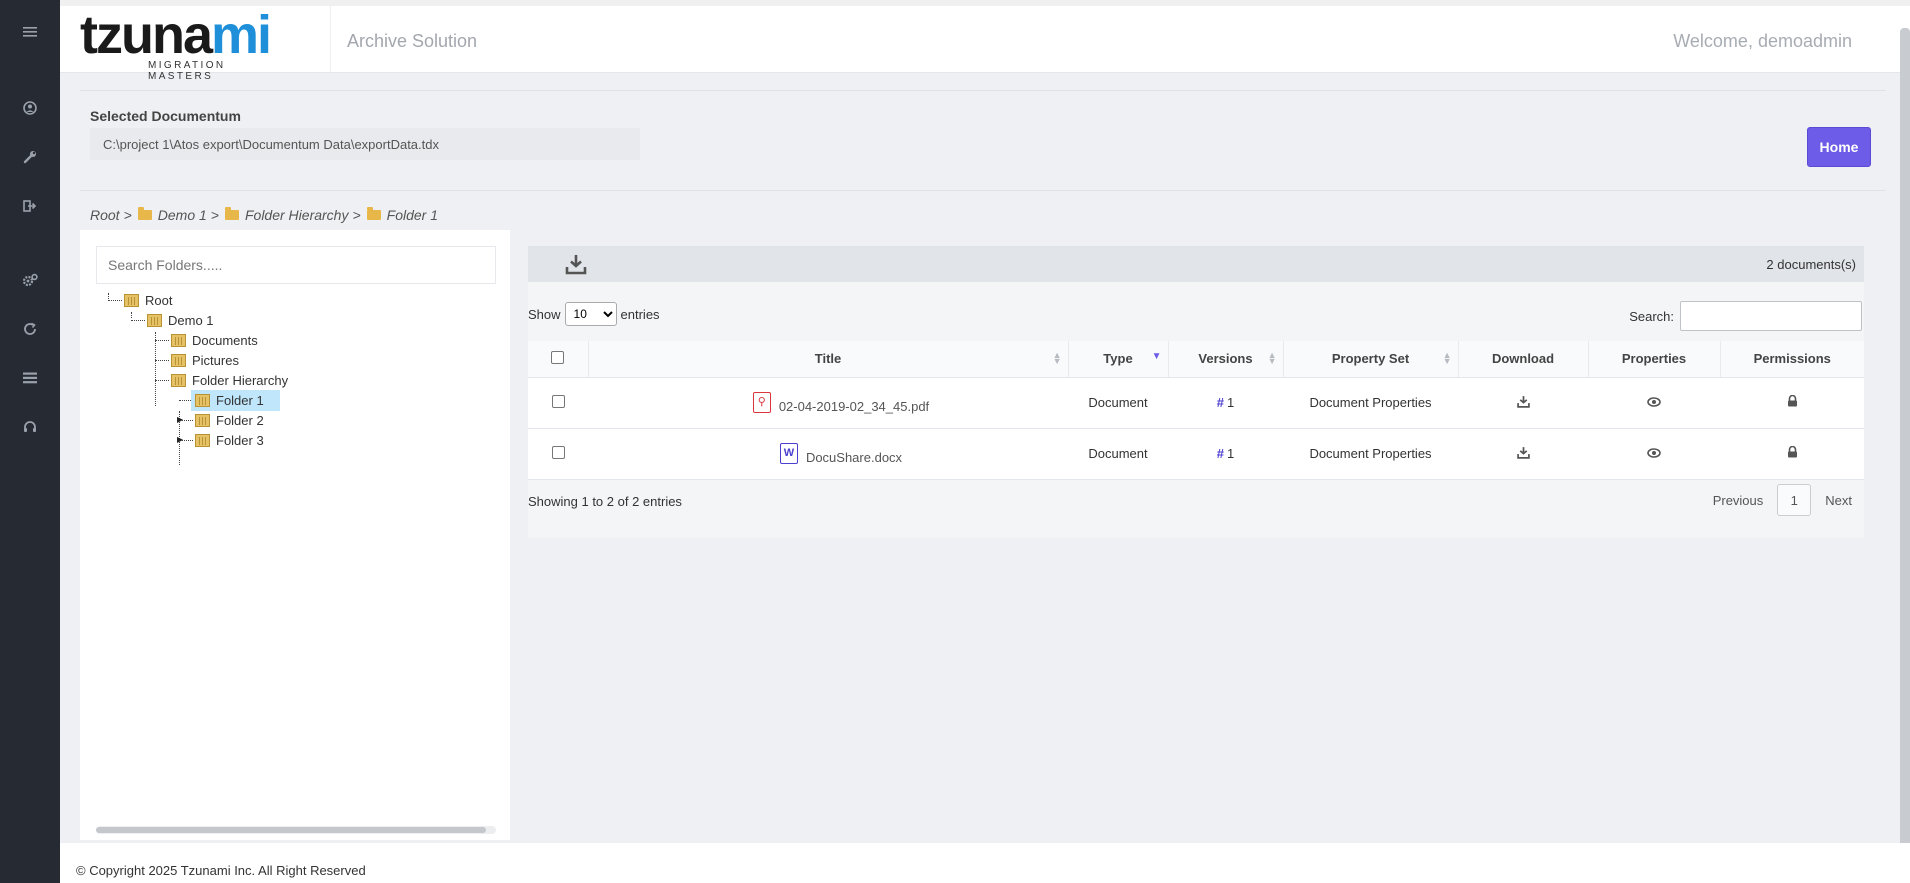 The image size is (1910, 883). What do you see at coordinates (640, 314) in the screenshot?
I see `entries-label: entries` at bounding box center [640, 314].